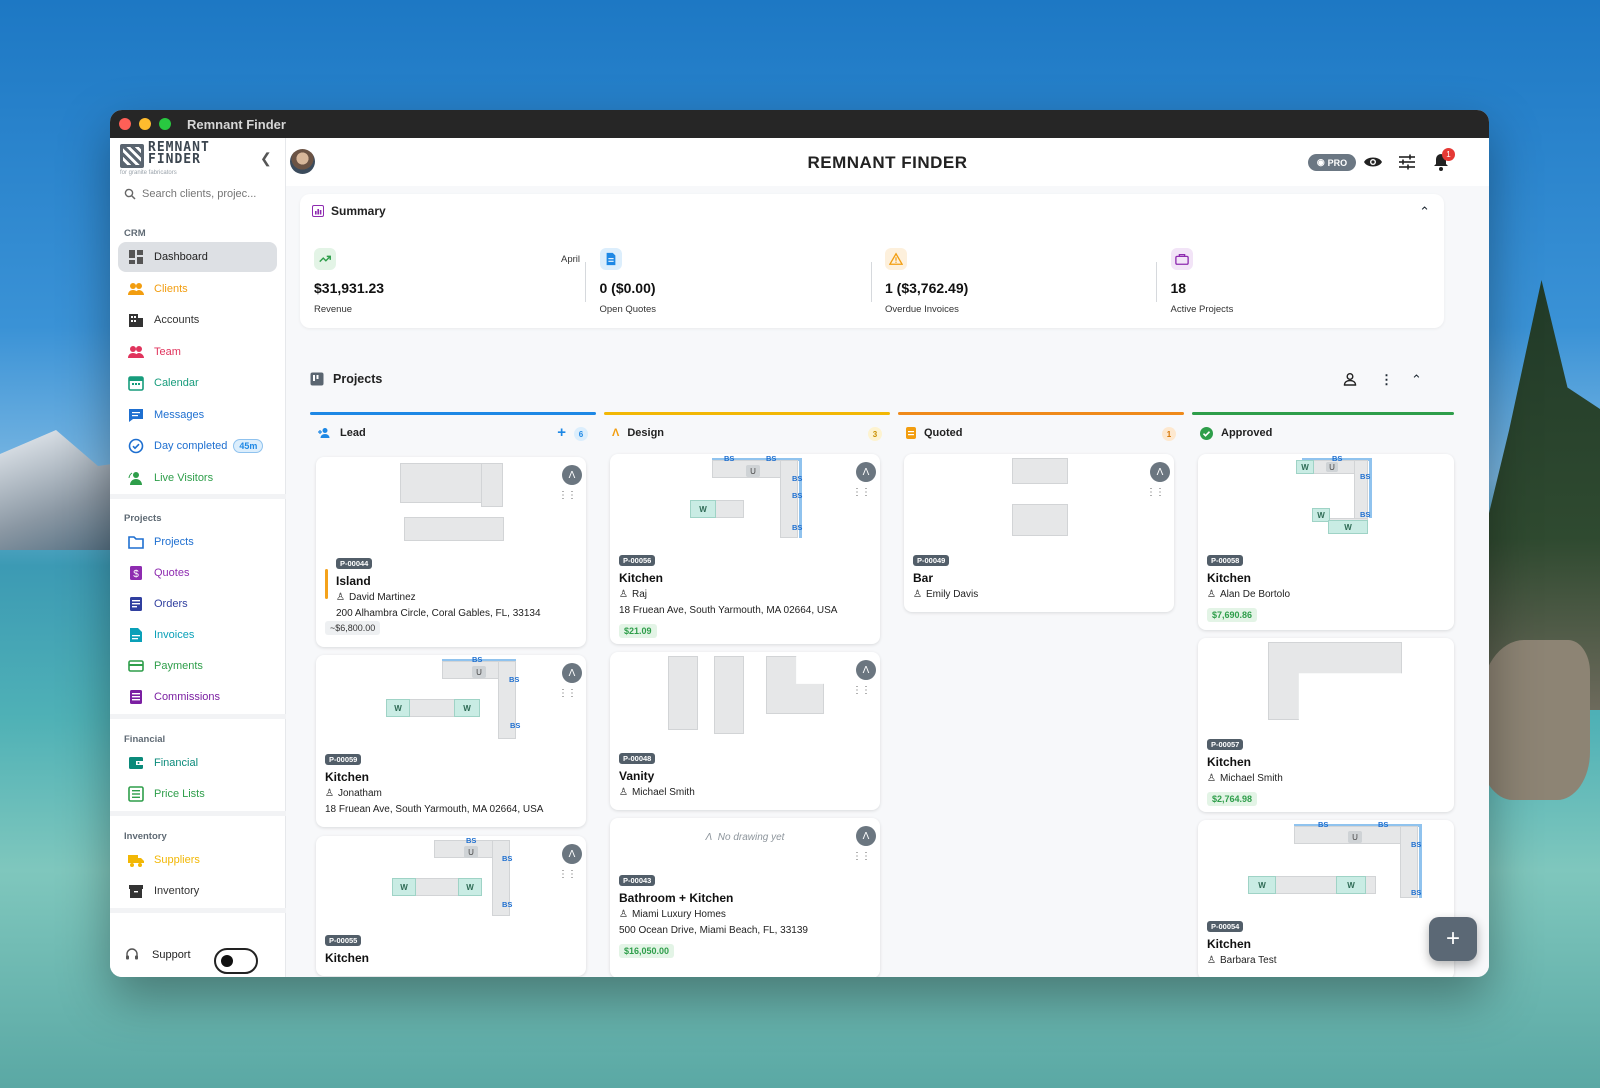 The image size is (1600, 1088). What do you see at coordinates (581, 434) in the screenshot?
I see `column-count-badge: 6` at bounding box center [581, 434].